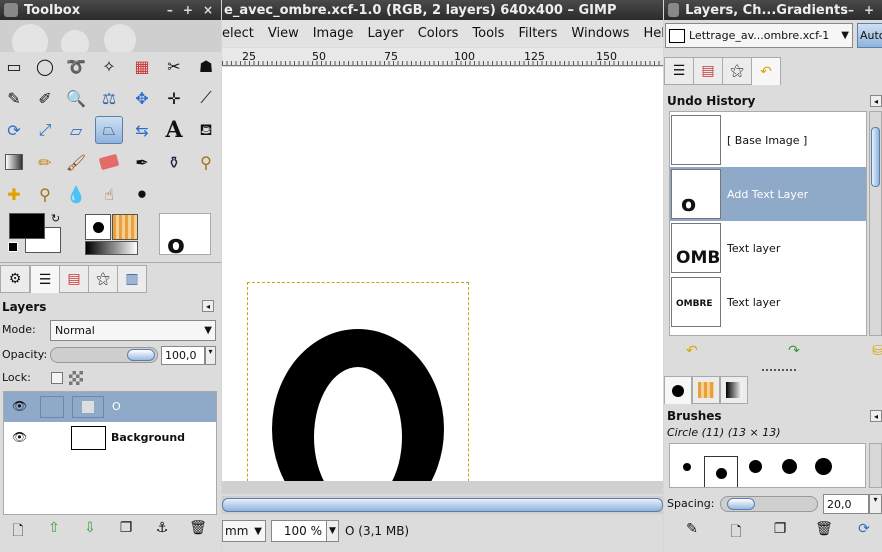 The height and width of the screenshot is (552, 882). I want to click on undo-scrollbar, so click(875, 223).